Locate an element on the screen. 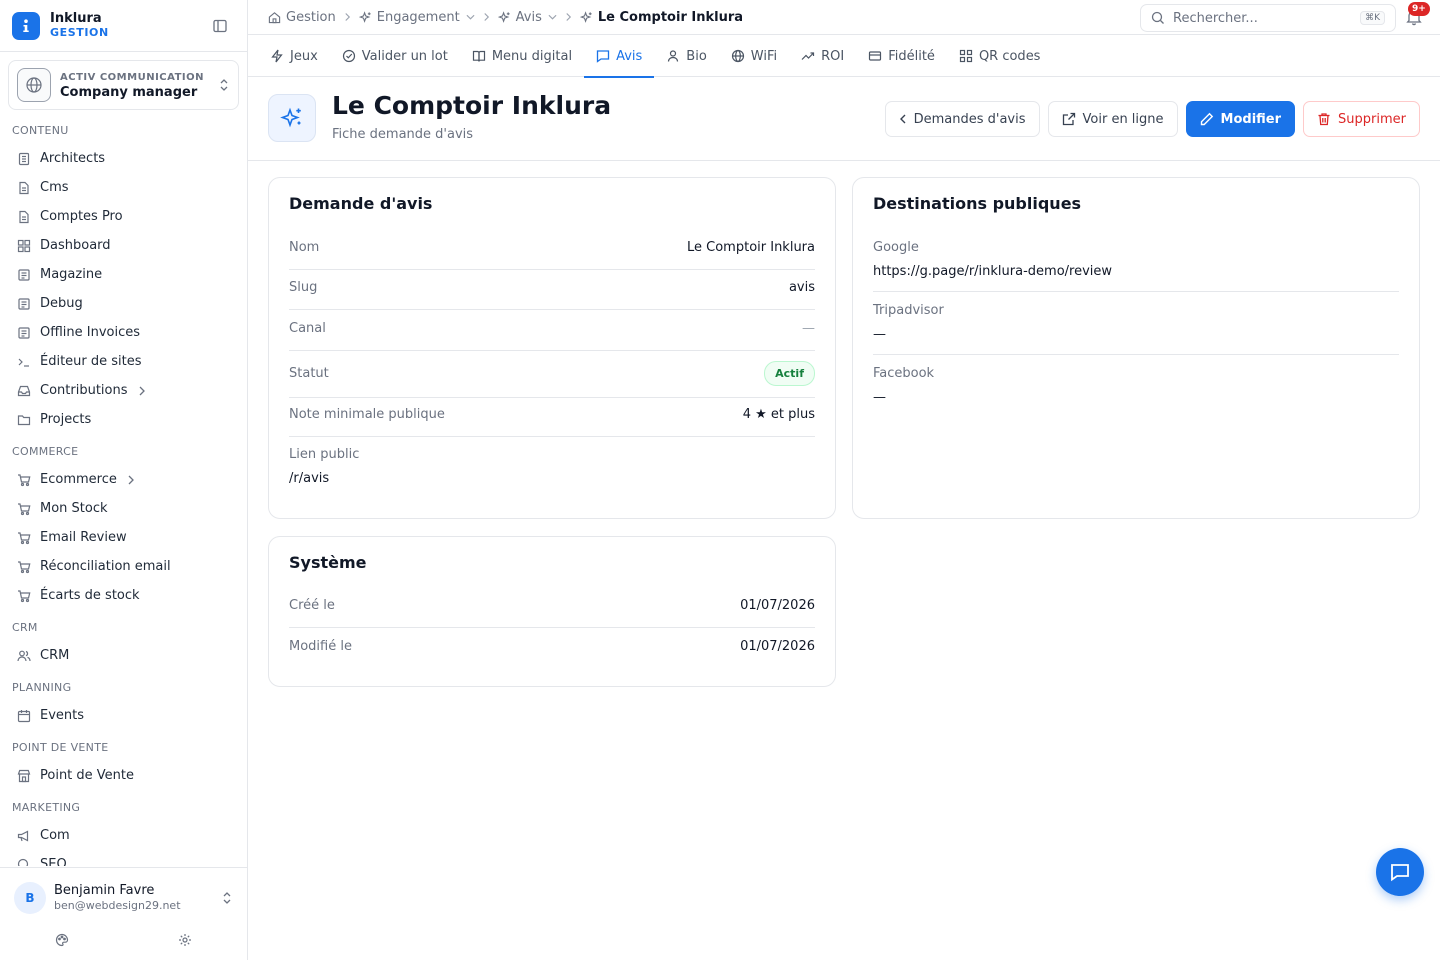 The height and width of the screenshot is (960, 1440). sidebar-item-editeur-de-sites: Éditeur de sites is located at coordinates (123, 361).